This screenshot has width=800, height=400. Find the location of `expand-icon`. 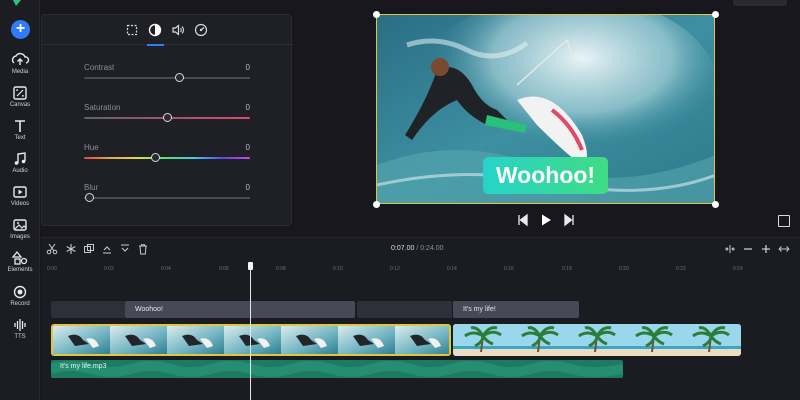

expand-icon is located at coordinates (784, 249).